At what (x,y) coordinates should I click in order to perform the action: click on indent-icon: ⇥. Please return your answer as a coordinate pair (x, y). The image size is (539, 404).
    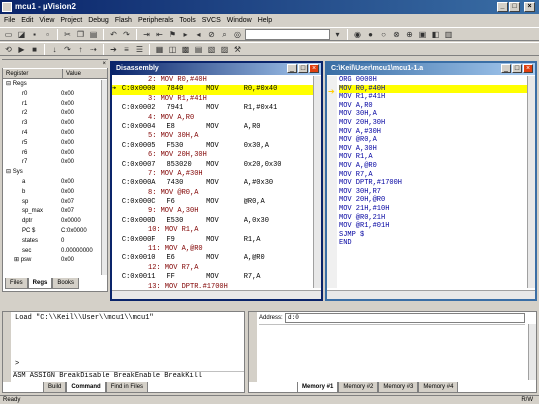
    Looking at the image, I should click on (146, 34).